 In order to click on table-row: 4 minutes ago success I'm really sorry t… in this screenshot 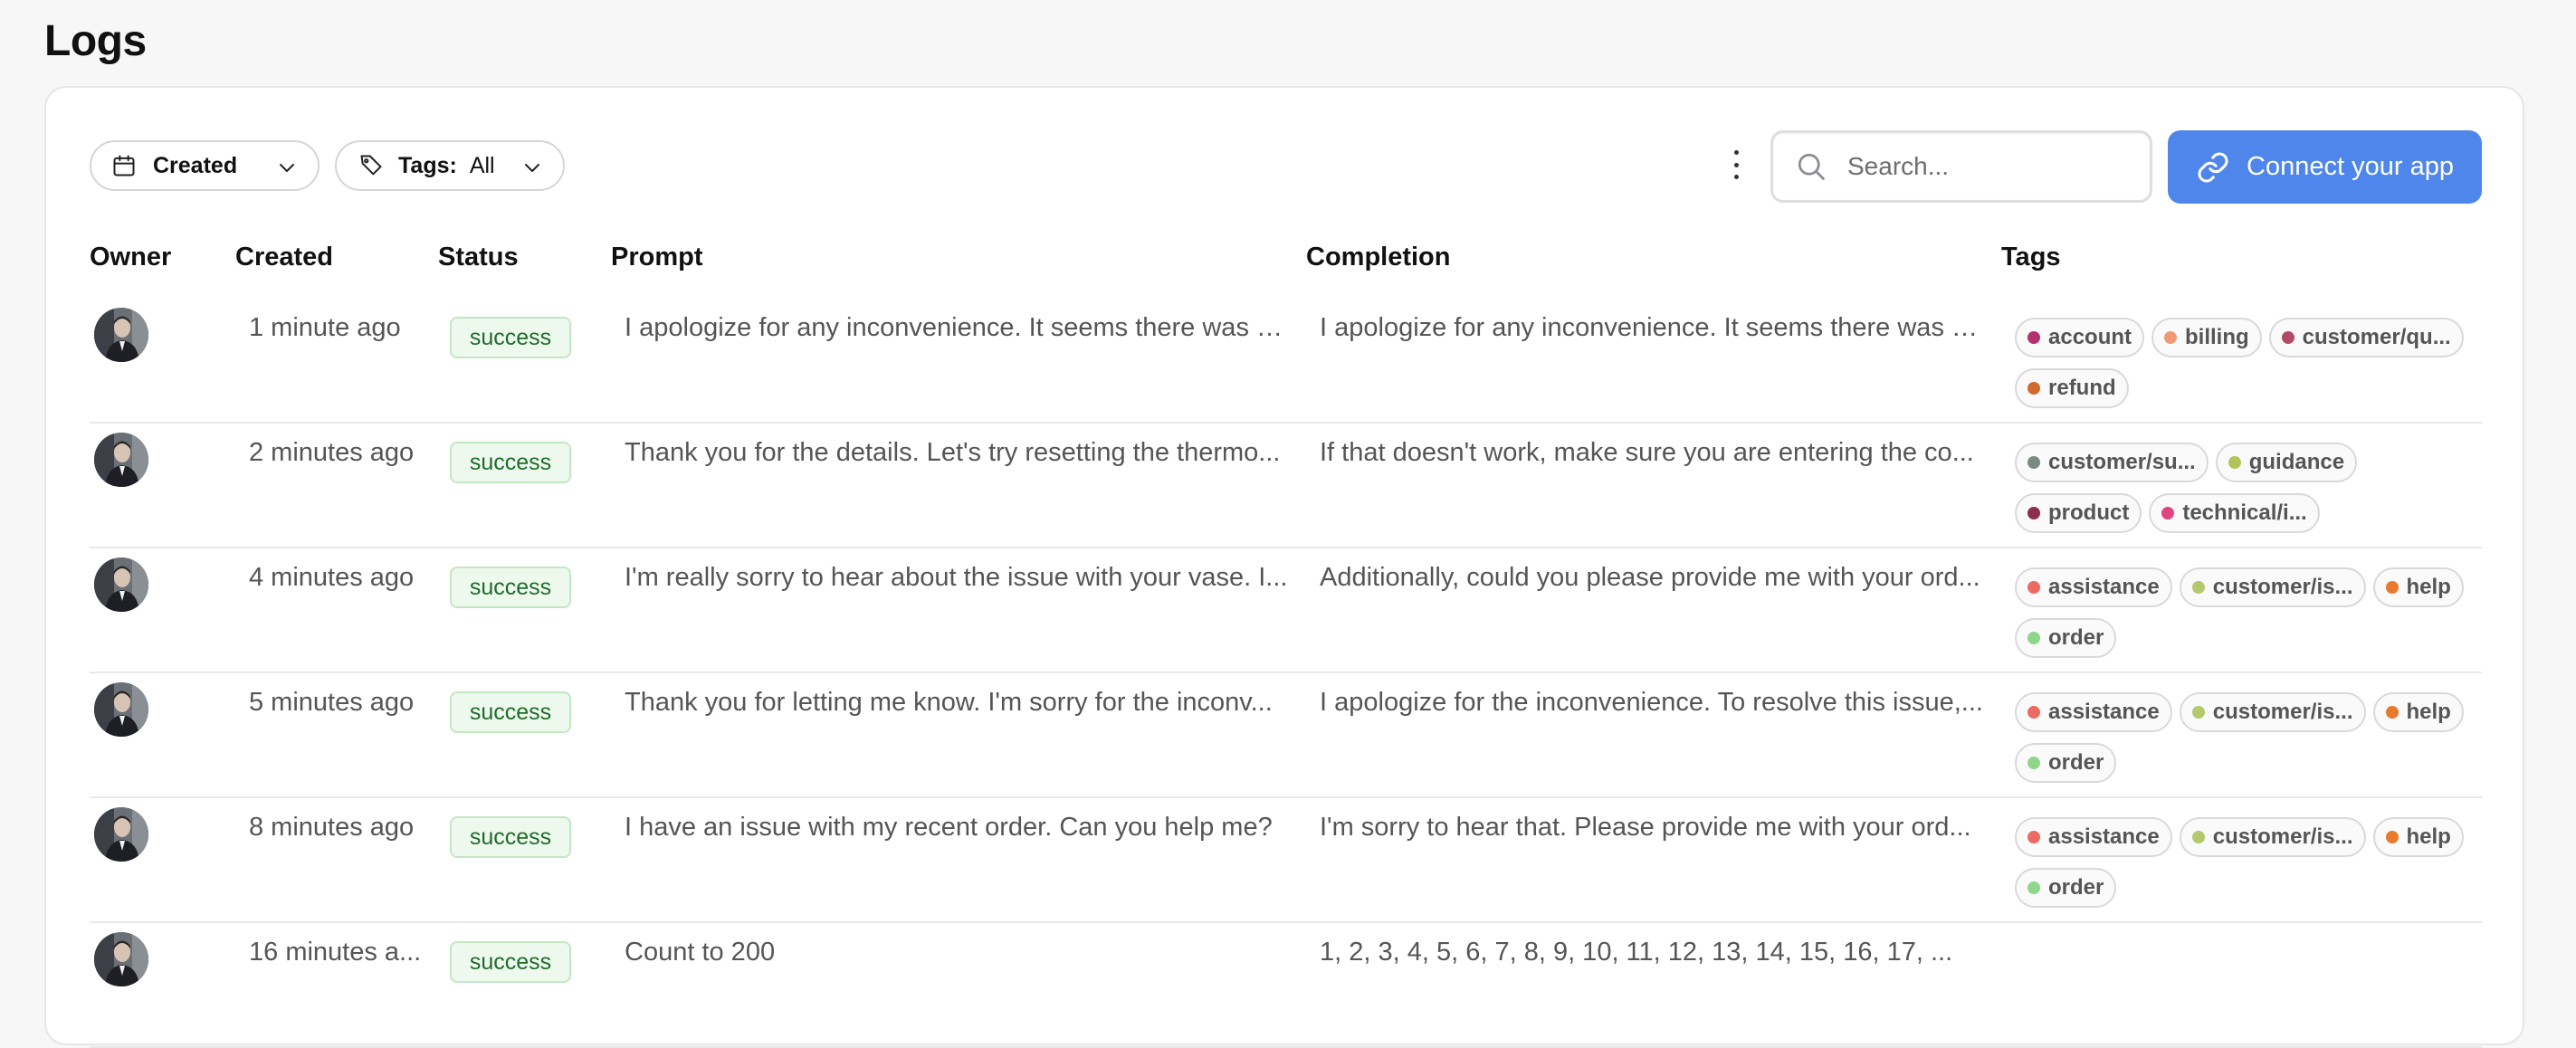, I will do `click(1286, 611)`.